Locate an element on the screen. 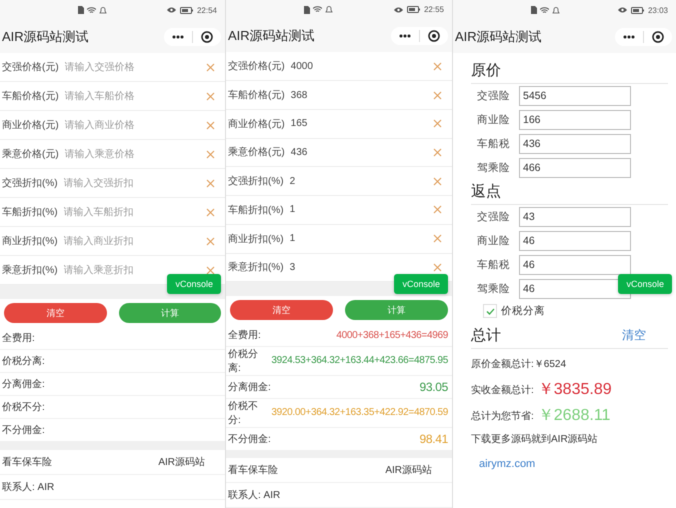 The width and height of the screenshot is (676, 508). status-time: 22:55 is located at coordinates (434, 9).